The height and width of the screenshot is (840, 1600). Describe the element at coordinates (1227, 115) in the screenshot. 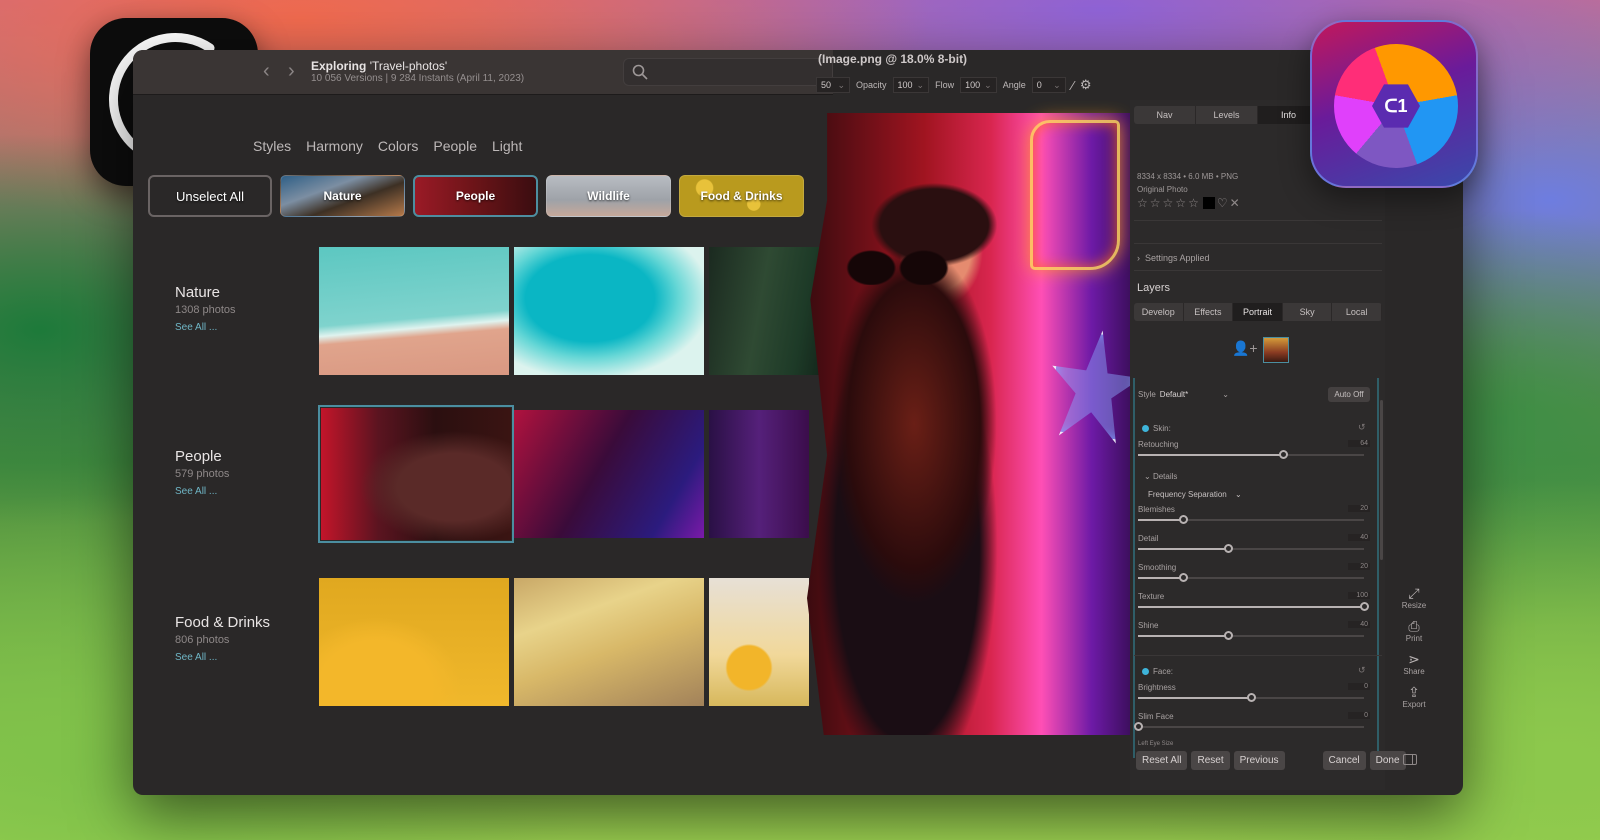

I see `tab-levels: Levels` at that location.